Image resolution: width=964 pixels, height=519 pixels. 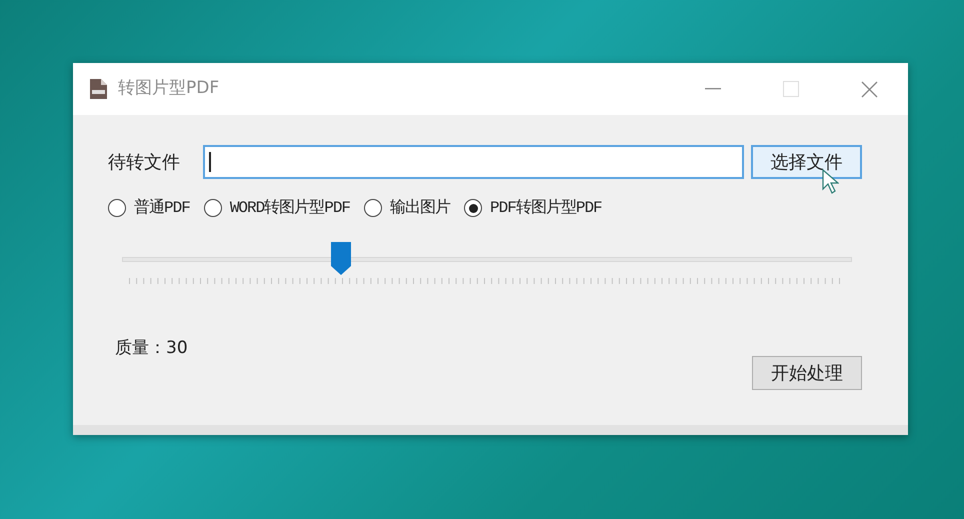 What do you see at coordinates (149, 208) in the screenshot?
I see `mode-radio: 普通PDF` at bounding box center [149, 208].